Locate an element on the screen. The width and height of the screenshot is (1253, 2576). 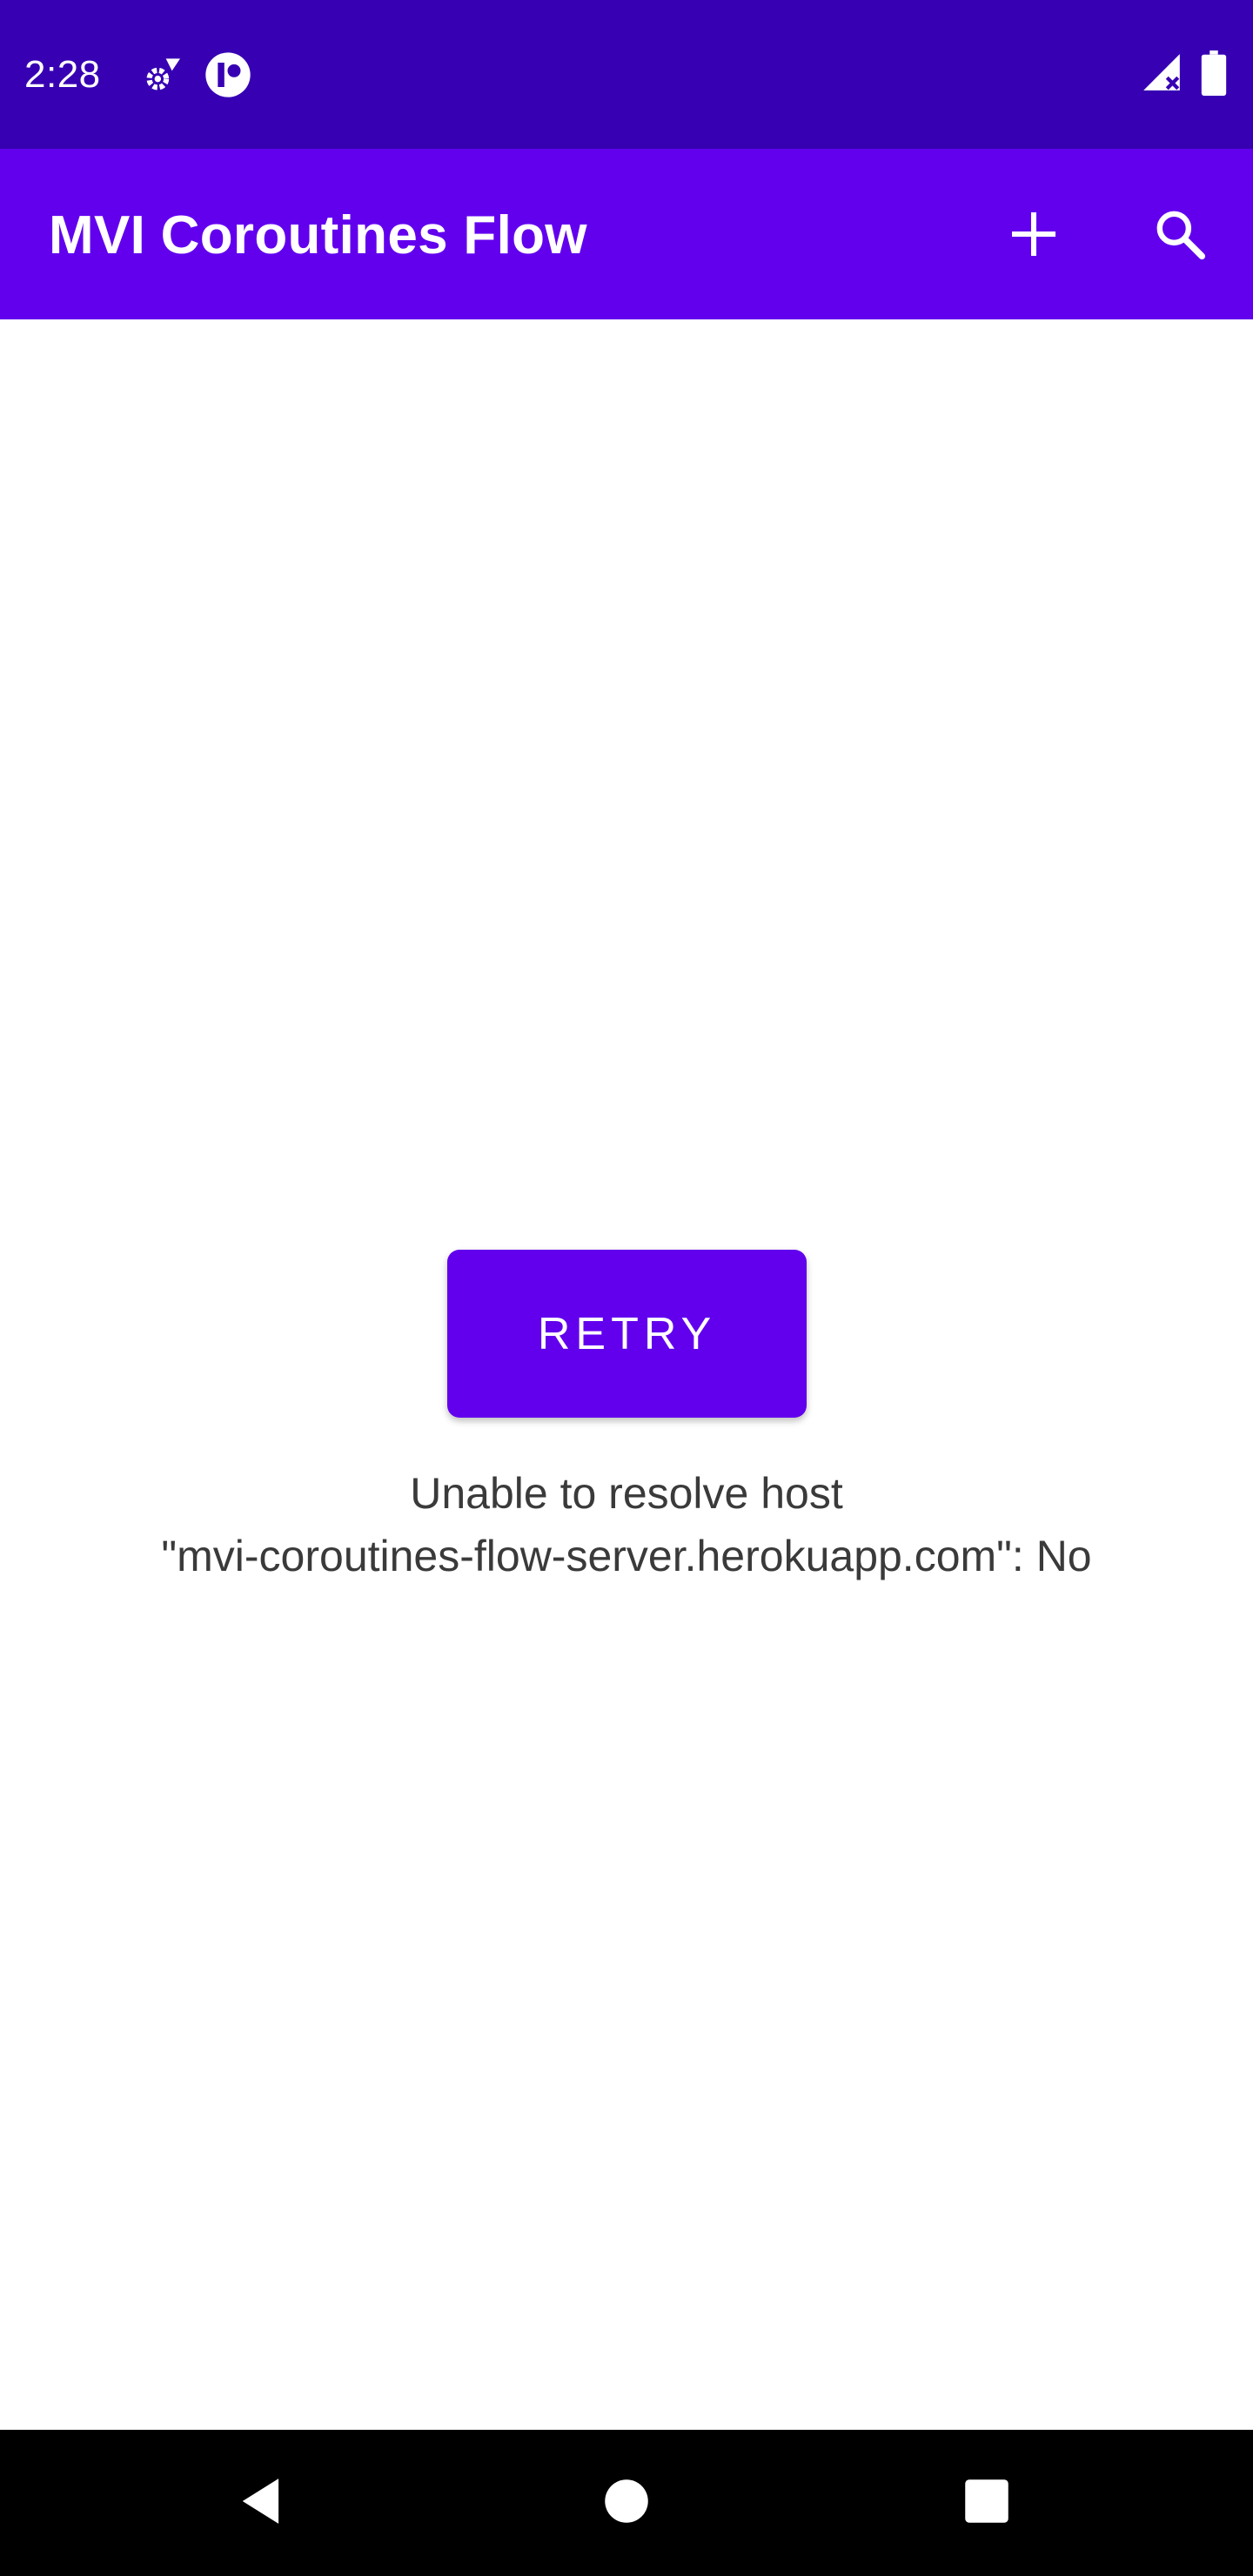
back-icon is located at coordinates (263, 2503).